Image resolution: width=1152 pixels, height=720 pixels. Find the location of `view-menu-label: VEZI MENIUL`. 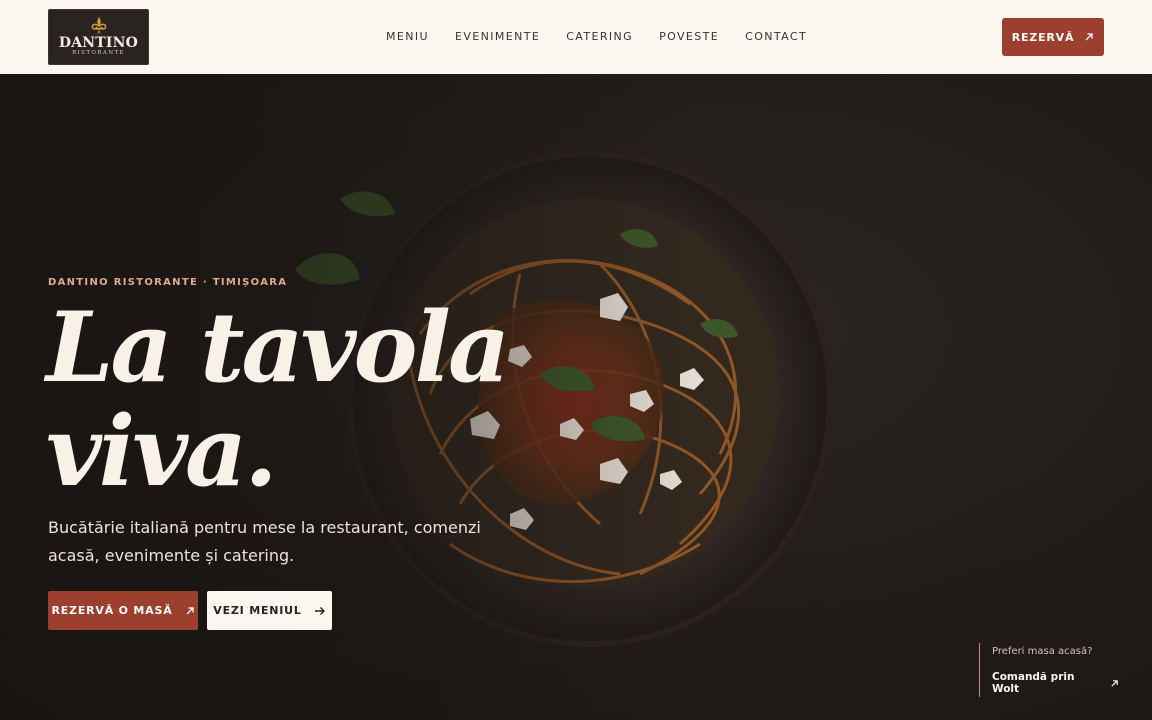

view-menu-label: VEZI MENIUL is located at coordinates (257, 610).